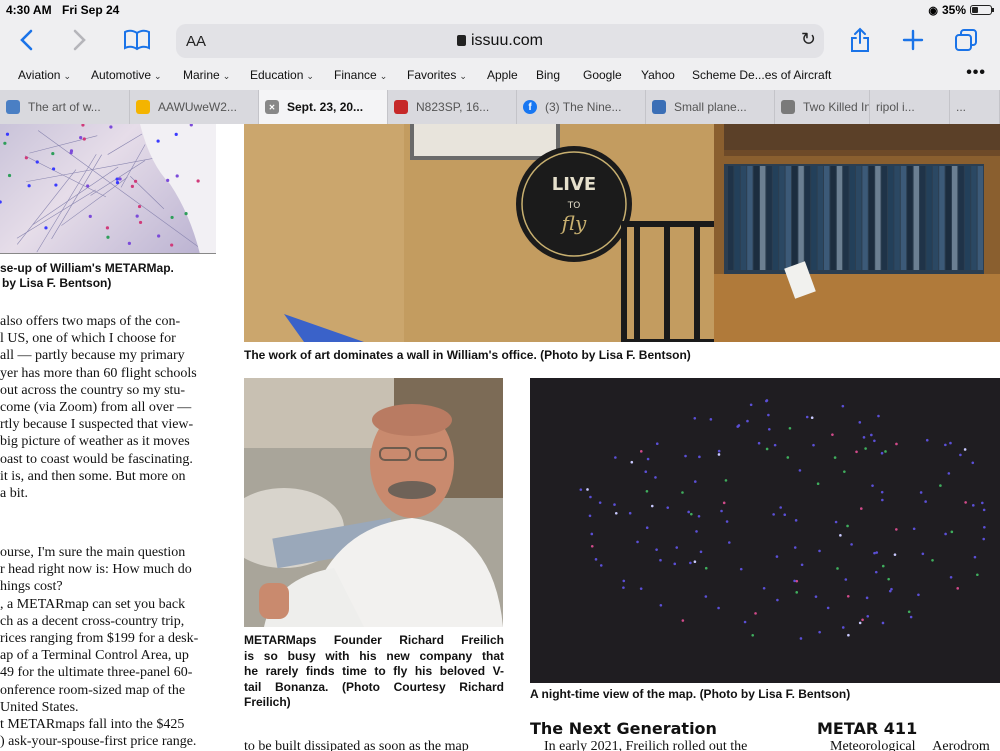 The image size is (1000, 751). I want to click on browser-toolbar: AA issuu.com ↻, so click(500, 41).